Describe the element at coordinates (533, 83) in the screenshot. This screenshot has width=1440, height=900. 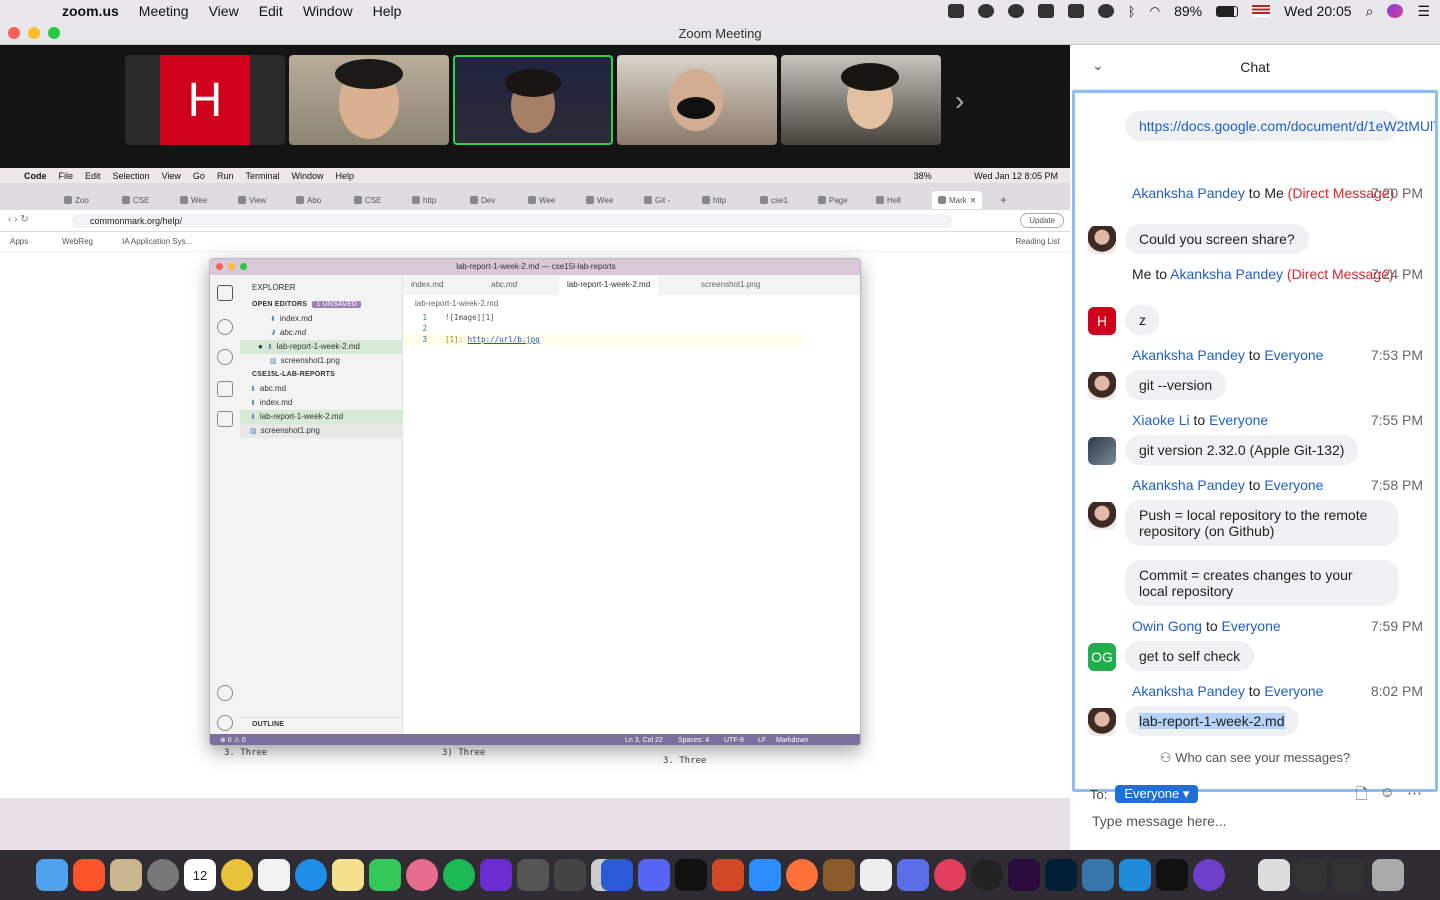
I see `participant-hair` at that location.